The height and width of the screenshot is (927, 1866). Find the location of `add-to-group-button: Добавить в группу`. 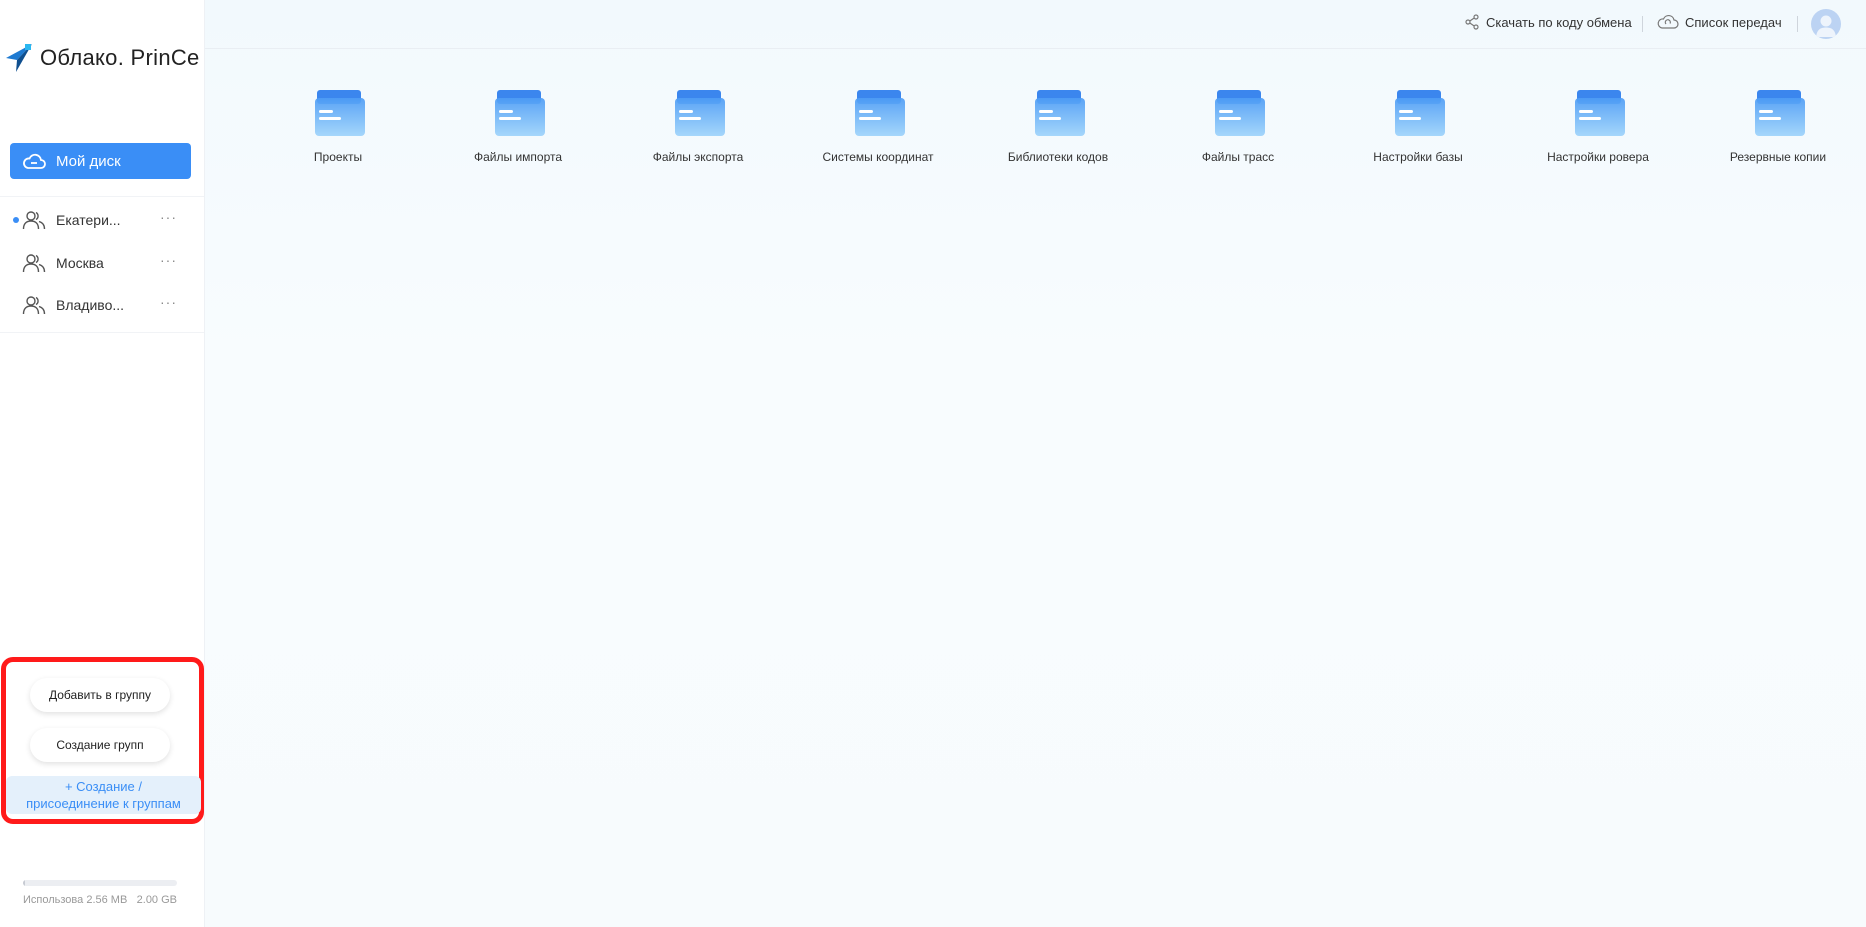

add-to-group-button: Добавить в группу is located at coordinates (100, 695).